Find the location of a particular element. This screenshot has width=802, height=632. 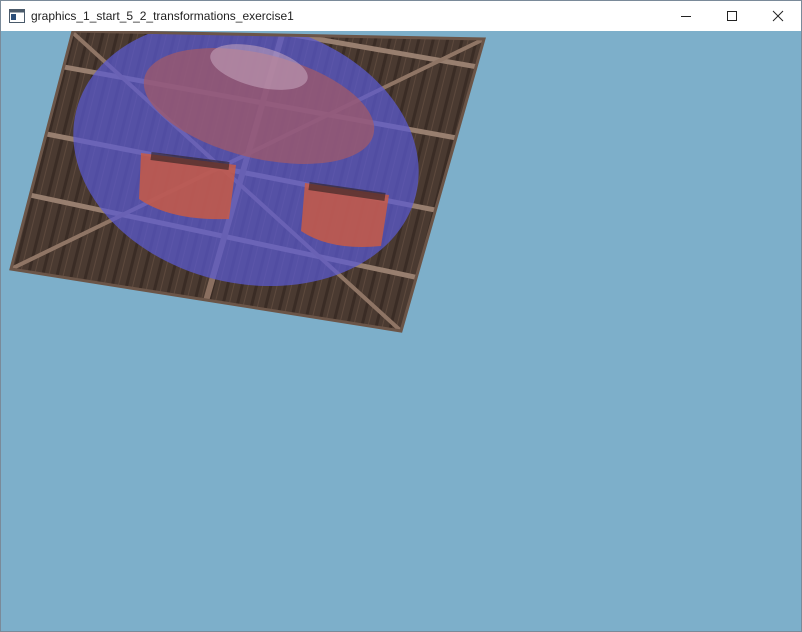

close-icon is located at coordinates (778, 16).